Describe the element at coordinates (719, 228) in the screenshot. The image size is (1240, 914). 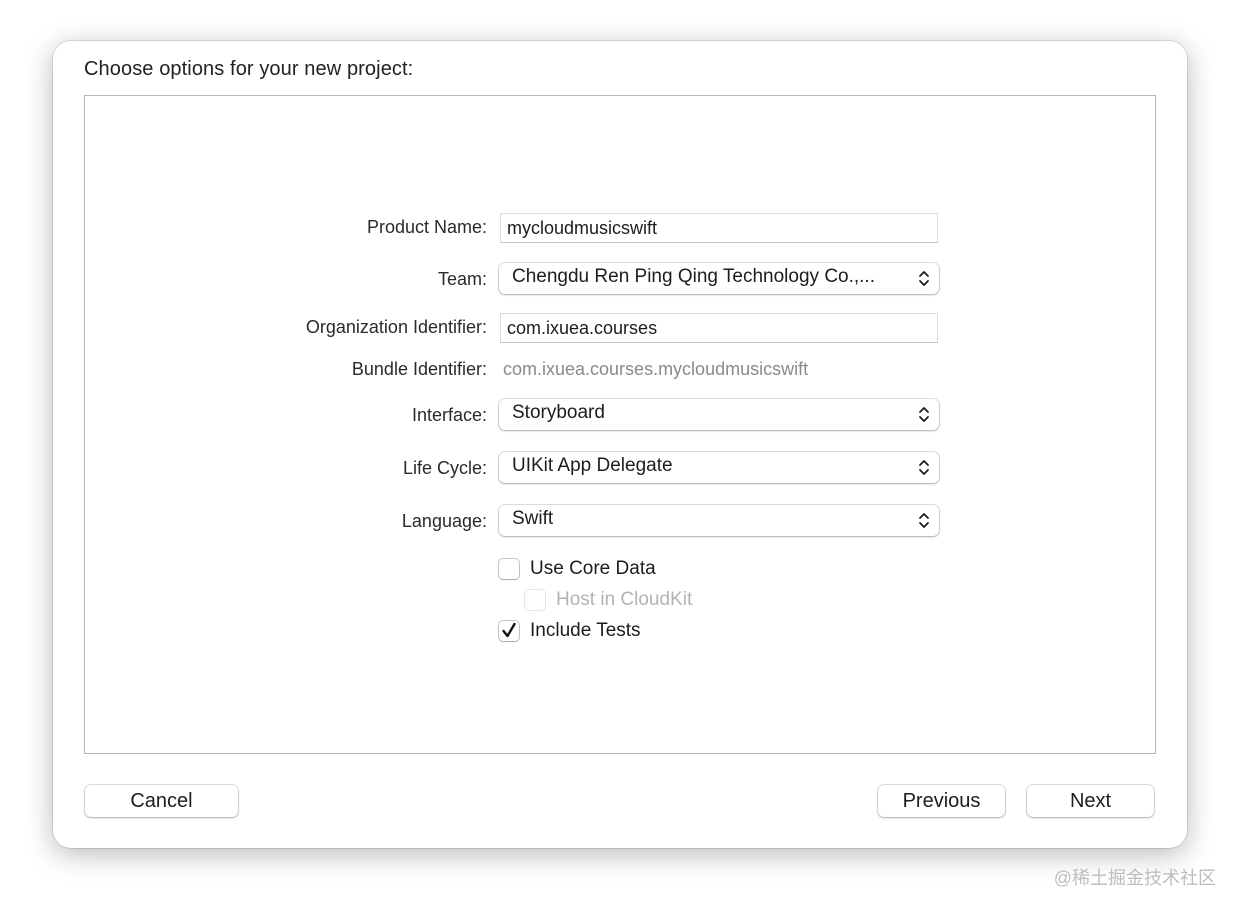
I see `product-name-input: mycloudmusicswift` at that location.